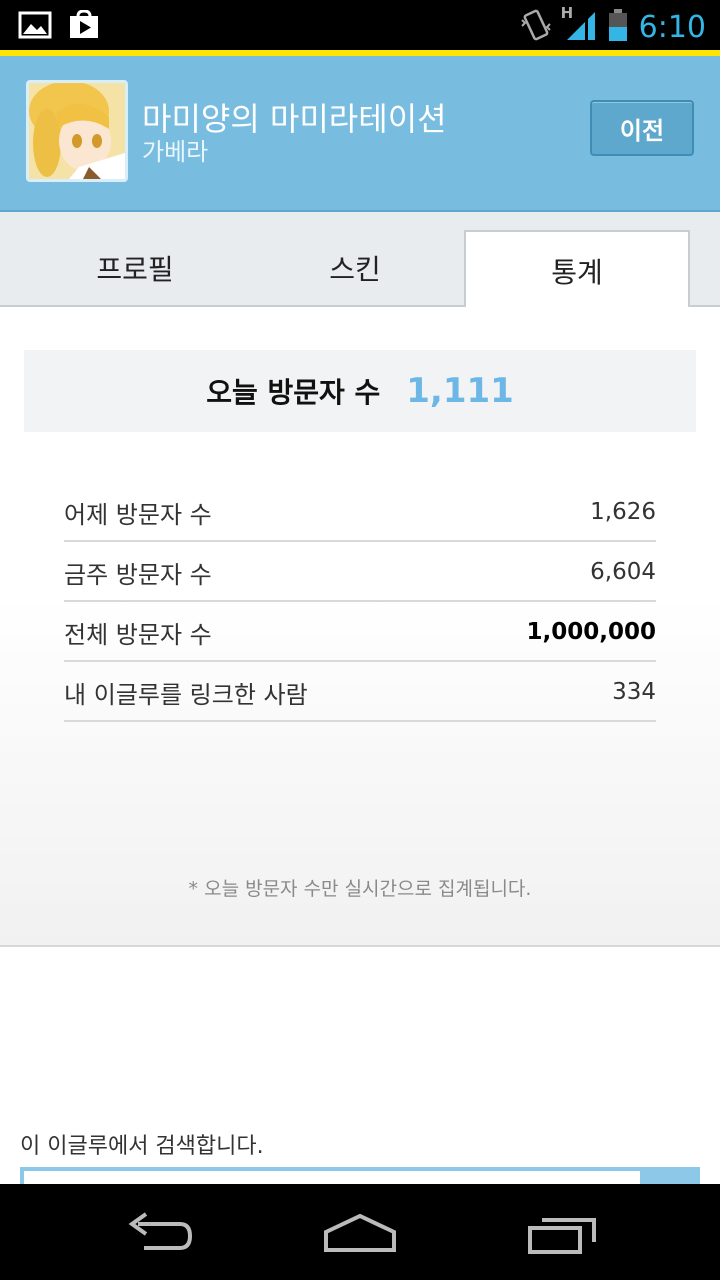 This screenshot has height=1280, width=720. What do you see at coordinates (567, 13) in the screenshot?
I see `network-type: H` at bounding box center [567, 13].